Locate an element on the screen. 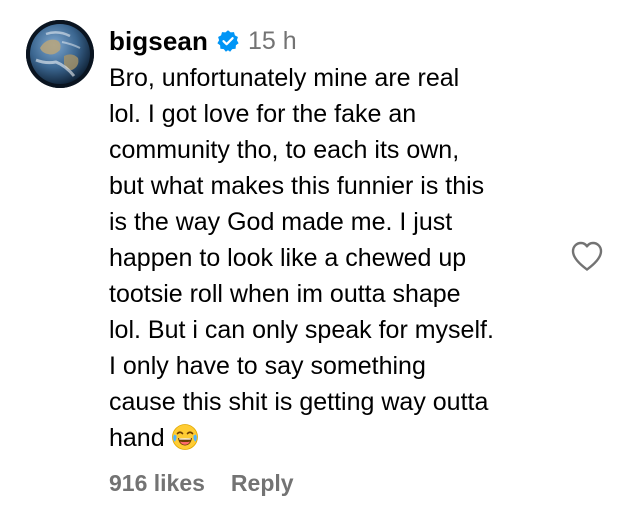 The width and height of the screenshot is (628, 528). verified-badge-icon is located at coordinates (228, 41).